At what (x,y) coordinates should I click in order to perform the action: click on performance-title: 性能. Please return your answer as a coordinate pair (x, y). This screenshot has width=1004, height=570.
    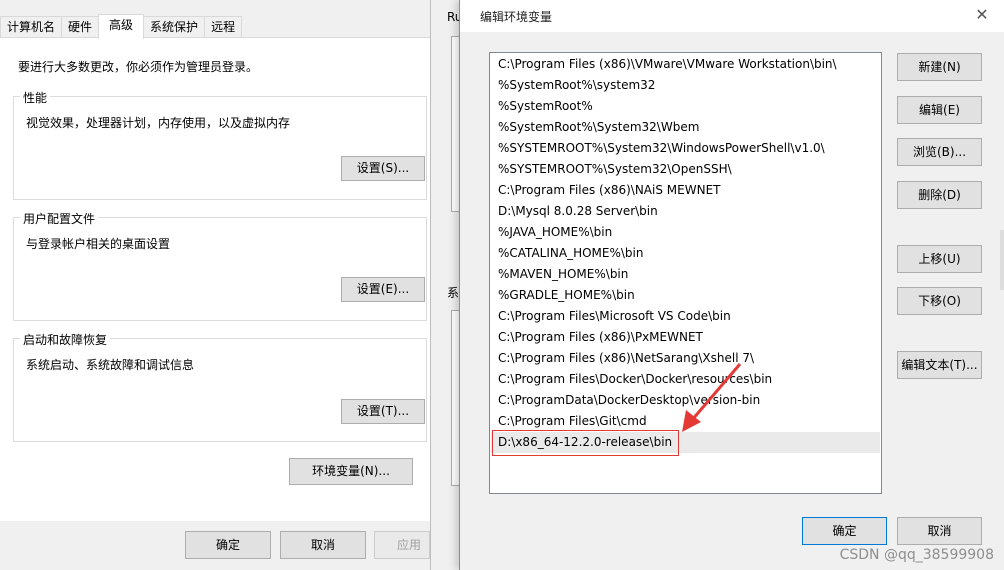
    Looking at the image, I should click on (35, 97).